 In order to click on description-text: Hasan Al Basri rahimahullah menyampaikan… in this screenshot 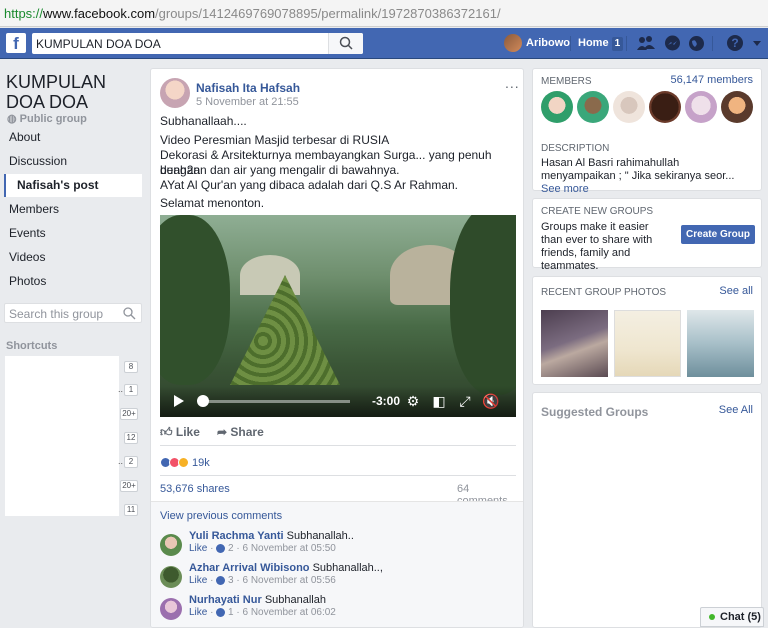, I will do `click(638, 169)`.